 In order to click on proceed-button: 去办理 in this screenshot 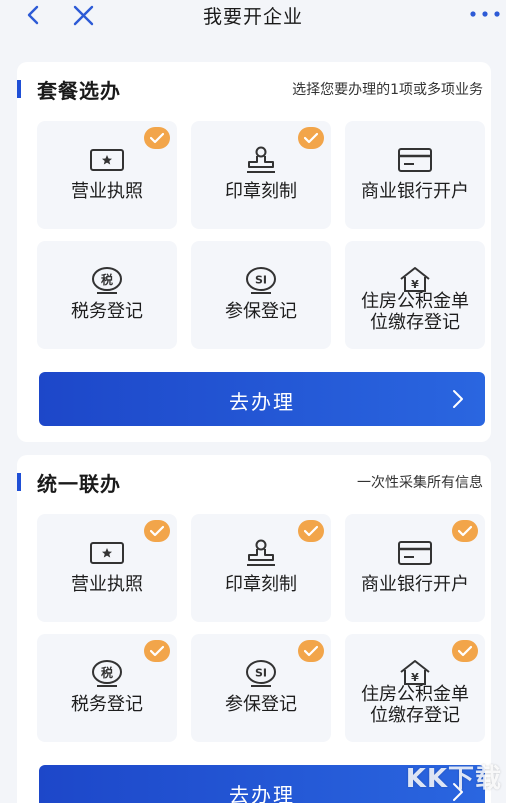, I will do `click(262, 399)`.